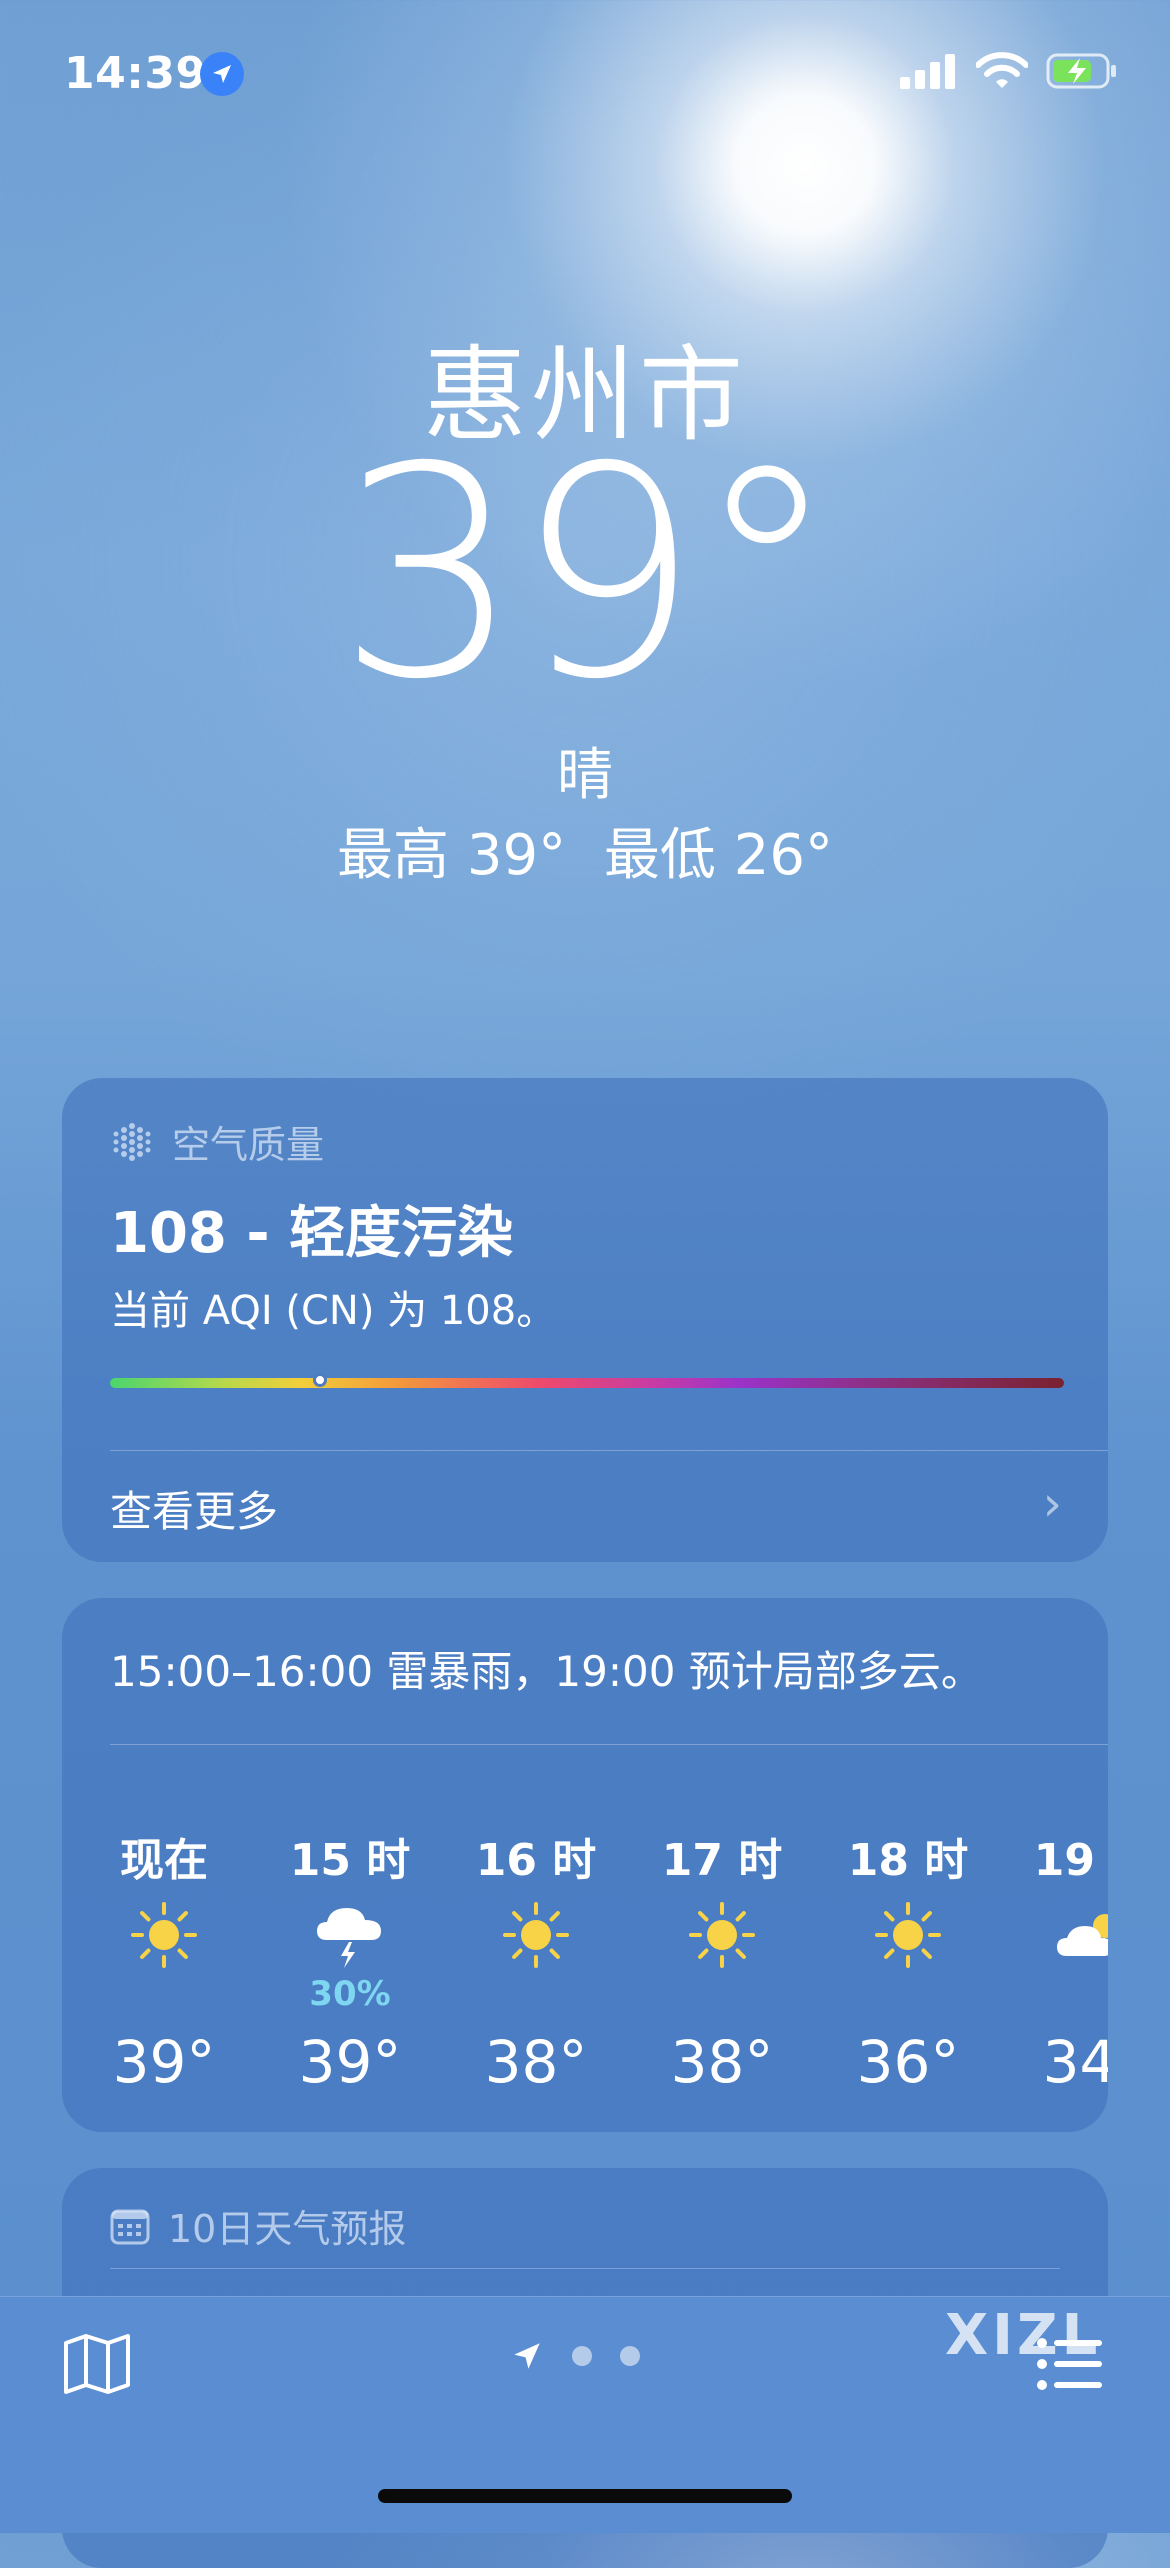 Image resolution: width=1170 pixels, height=2568 pixels. I want to click on hourly-item: 19 时 34°, so click(1056, 1865).